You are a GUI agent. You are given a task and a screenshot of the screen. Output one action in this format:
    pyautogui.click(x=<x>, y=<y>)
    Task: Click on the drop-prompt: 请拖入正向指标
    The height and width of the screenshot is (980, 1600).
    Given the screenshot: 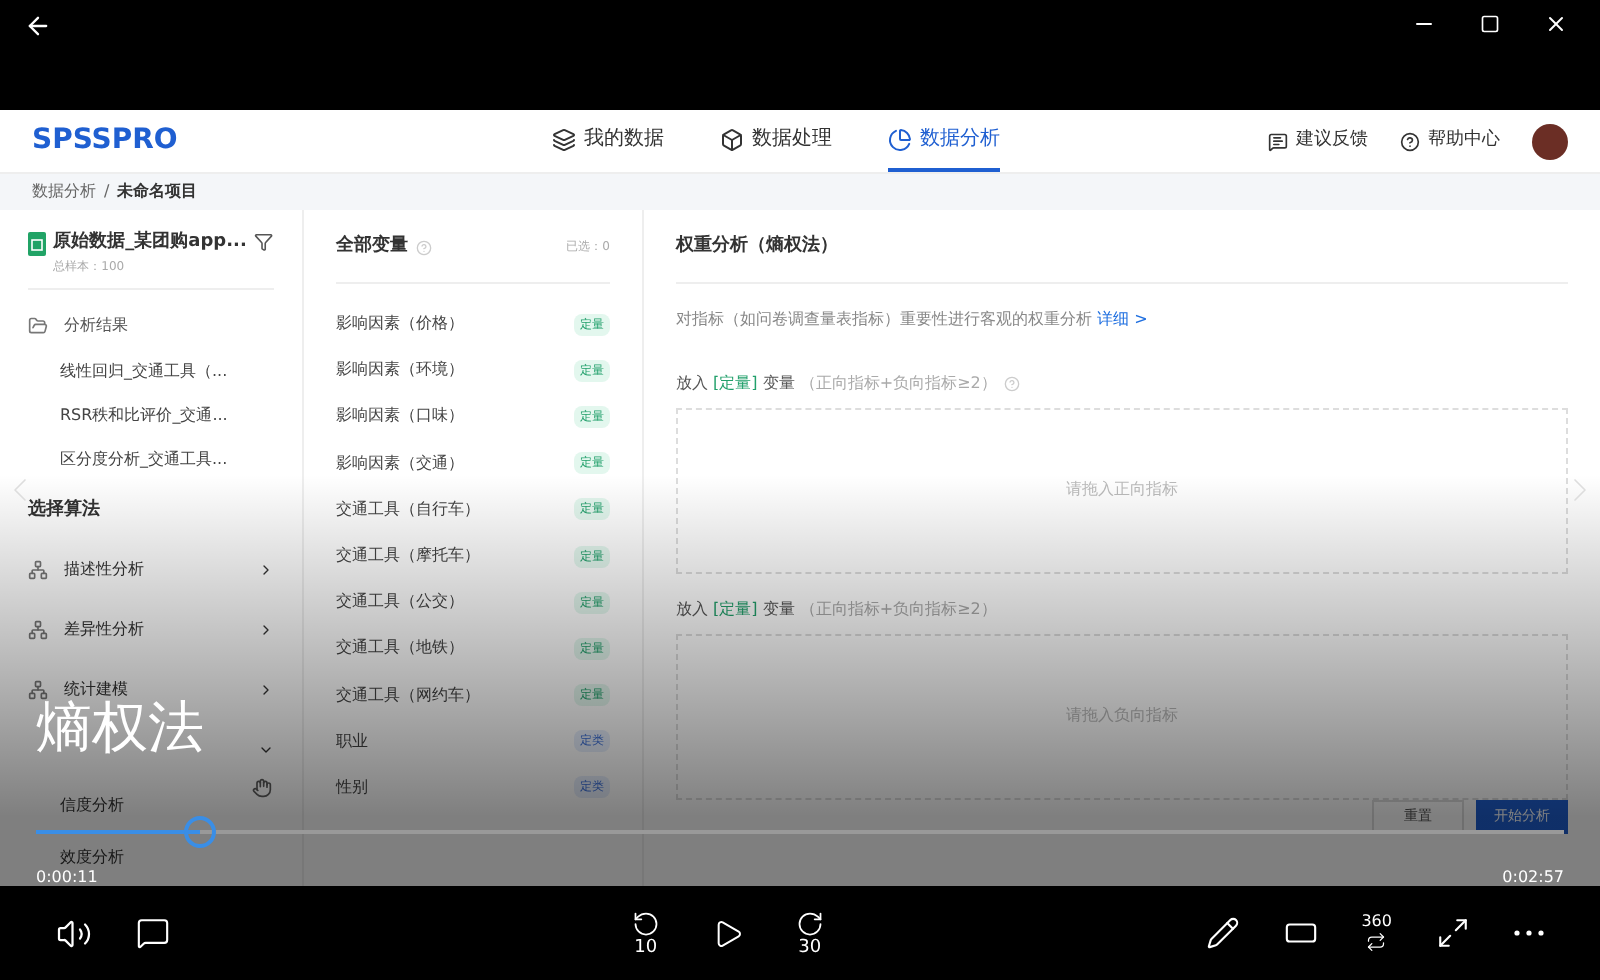 What is the action you would take?
    pyautogui.click(x=1122, y=490)
    